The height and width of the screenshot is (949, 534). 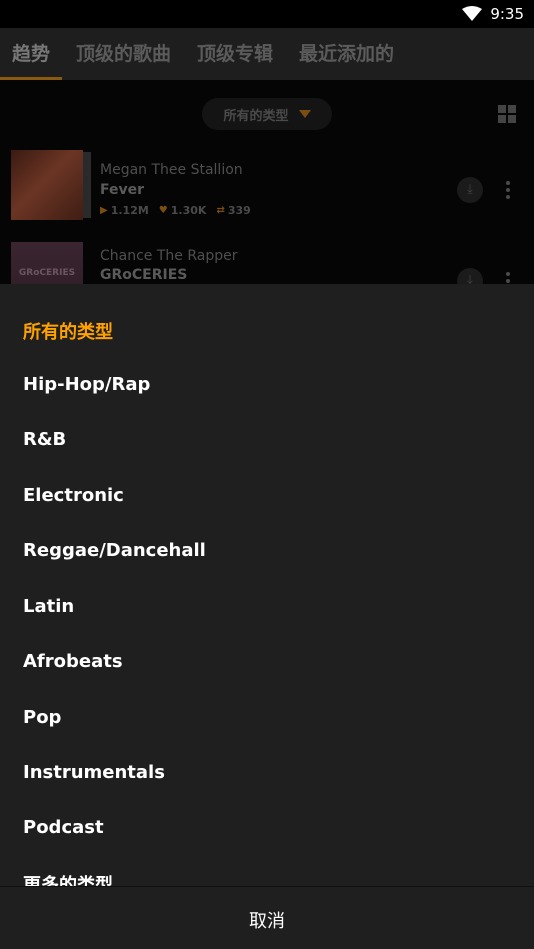 I want to click on like-count: 1.30K, so click(x=188, y=210).